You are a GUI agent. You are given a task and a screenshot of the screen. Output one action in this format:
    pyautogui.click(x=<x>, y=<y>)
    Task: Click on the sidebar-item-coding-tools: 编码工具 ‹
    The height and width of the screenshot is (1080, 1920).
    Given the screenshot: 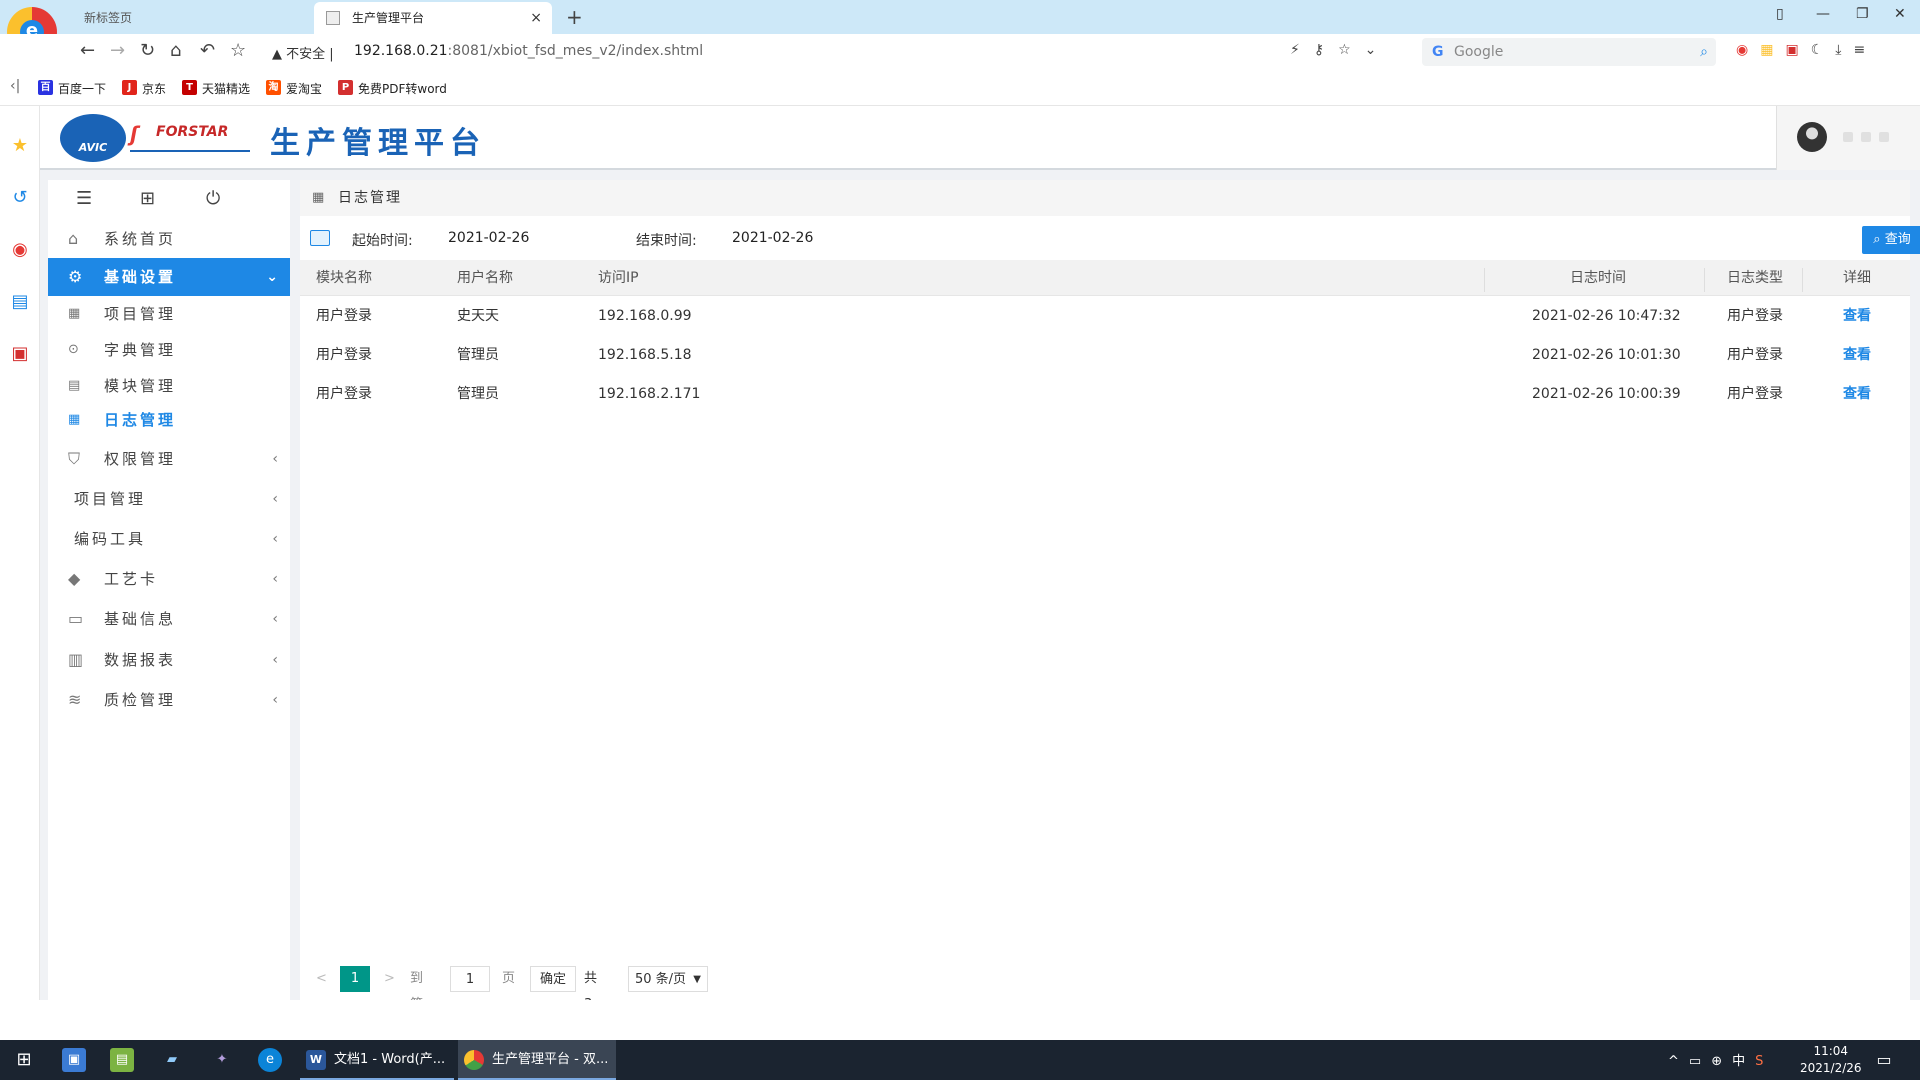 What is the action you would take?
    pyautogui.click(x=169, y=539)
    